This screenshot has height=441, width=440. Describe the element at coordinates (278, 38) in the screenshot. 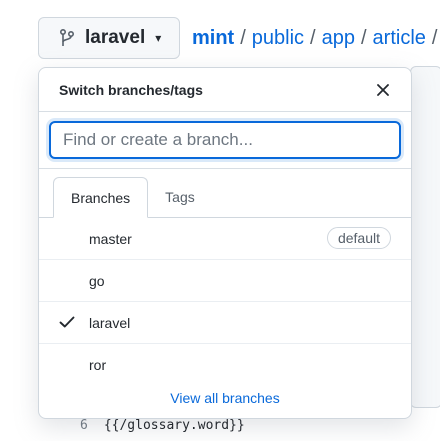

I see `breadcrumb-segment-public: public` at that location.